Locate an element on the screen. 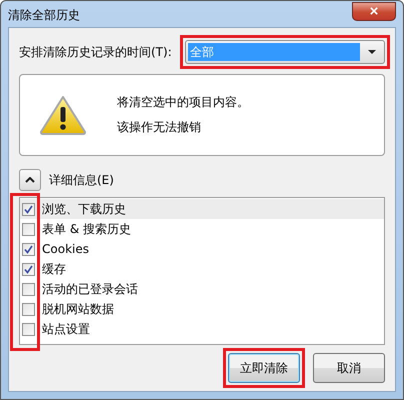 This screenshot has width=404, height=400. list-item: 表单 & 搜索历史 is located at coordinates (202, 229).